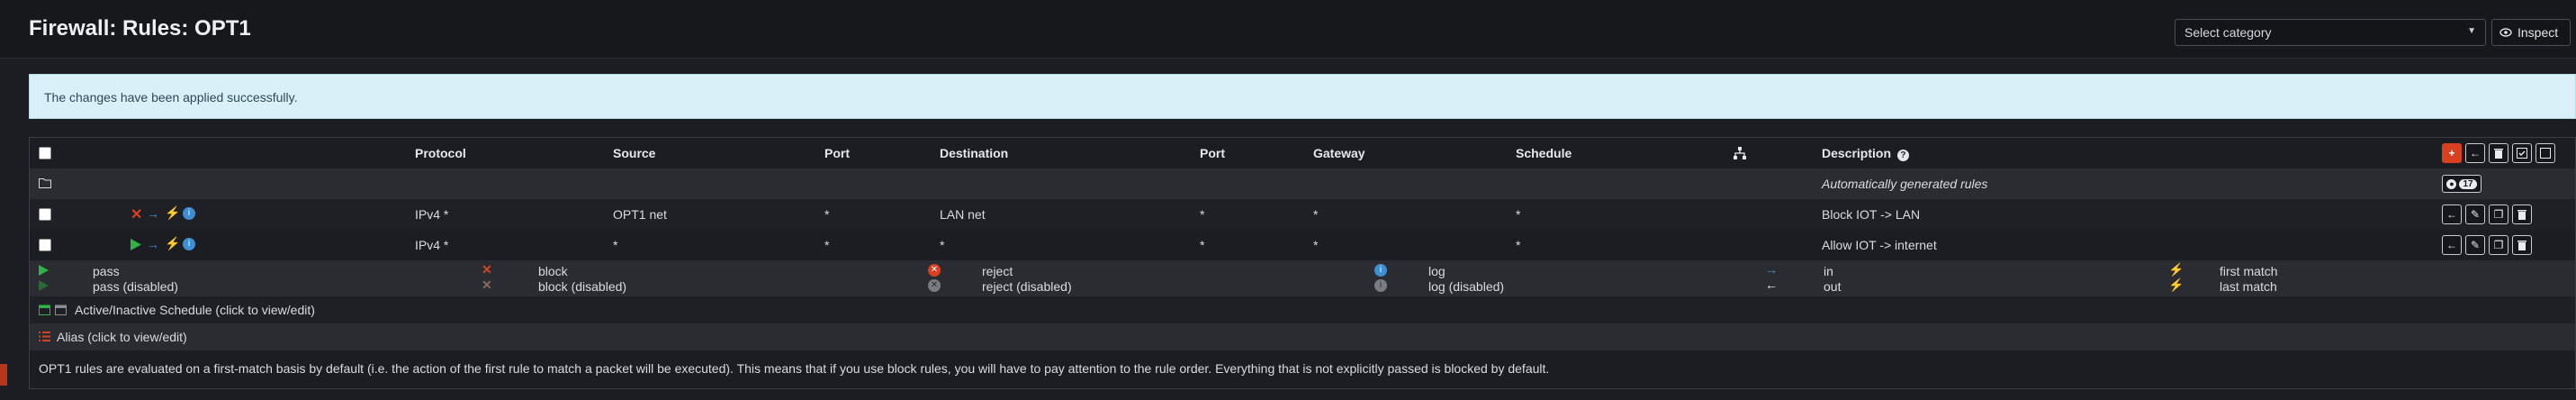 Image resolution: width=2576 pixels, height=400 pixels. Describe the element at coordinates (45, 183) in the screenshot. I see `folder-icon` at that location.